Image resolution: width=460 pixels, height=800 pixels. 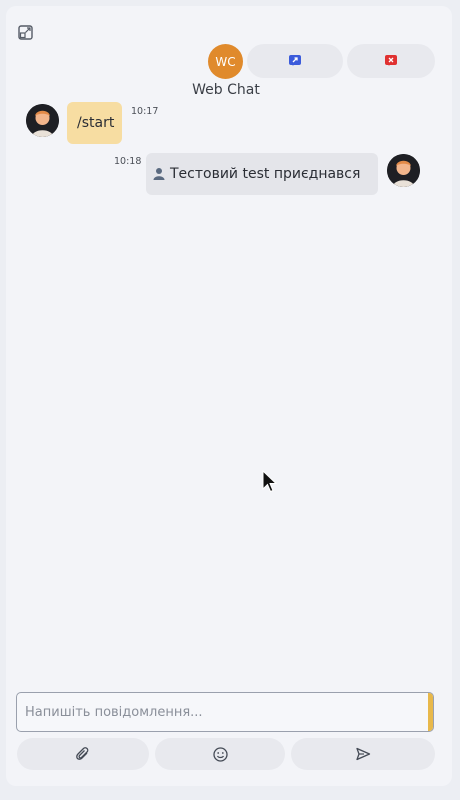 I want to click on message-input, so click(x=221, y=712).